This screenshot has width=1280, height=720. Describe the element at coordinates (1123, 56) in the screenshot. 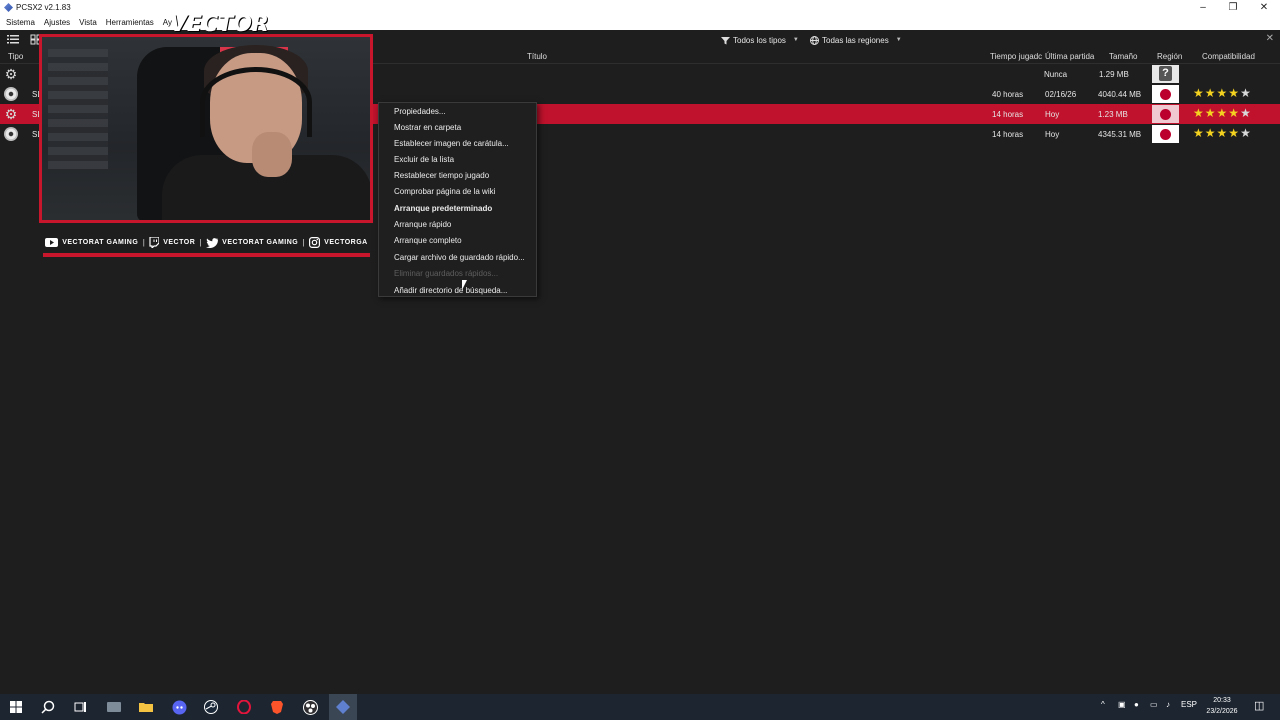

I see `column-size: Tamaño` at that location.